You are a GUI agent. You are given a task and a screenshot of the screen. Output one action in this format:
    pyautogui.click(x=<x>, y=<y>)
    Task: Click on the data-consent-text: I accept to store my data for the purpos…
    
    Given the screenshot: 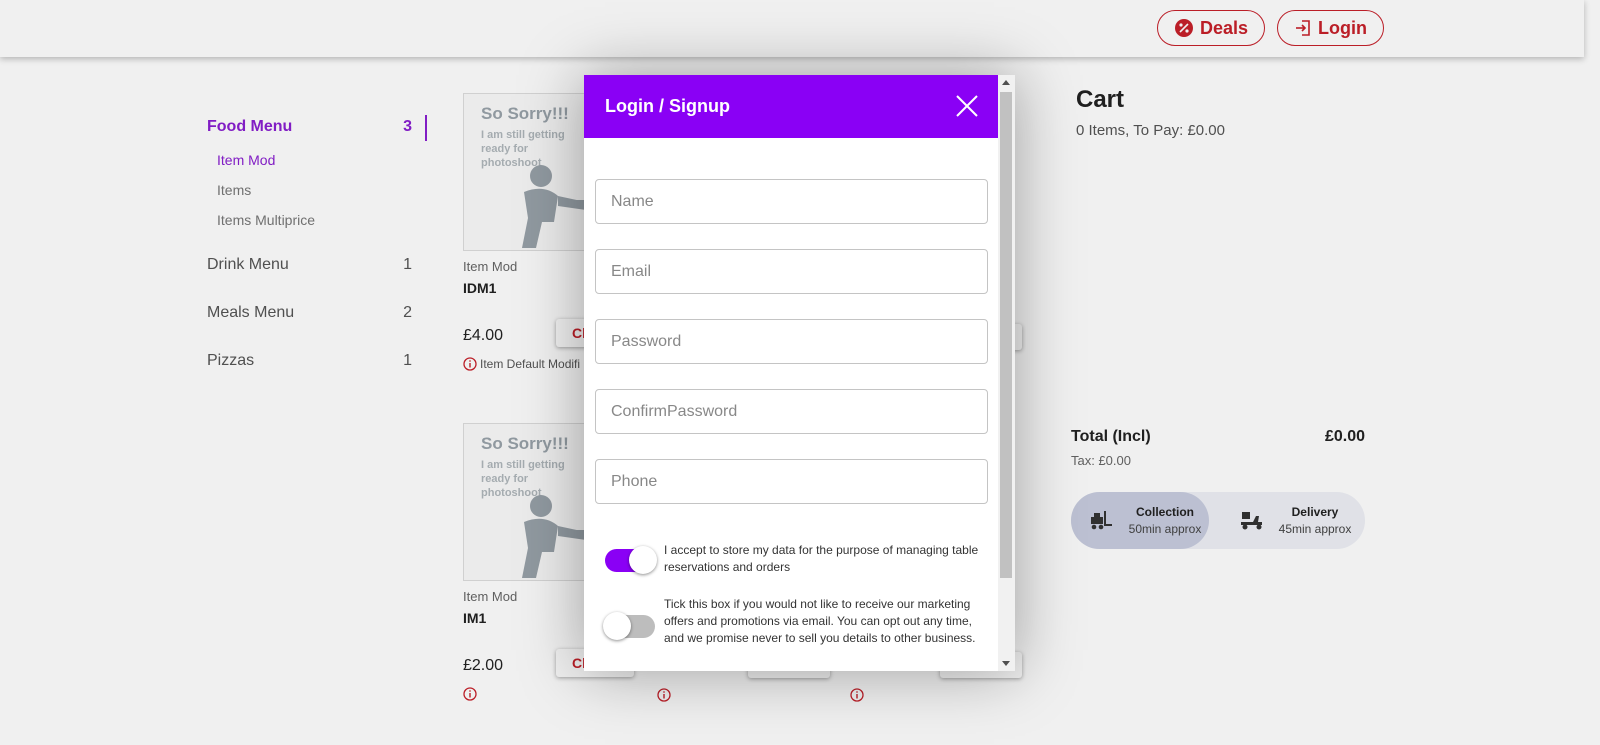 What is the action you would take?
    pyautogui.click(x=821, y=558)
    